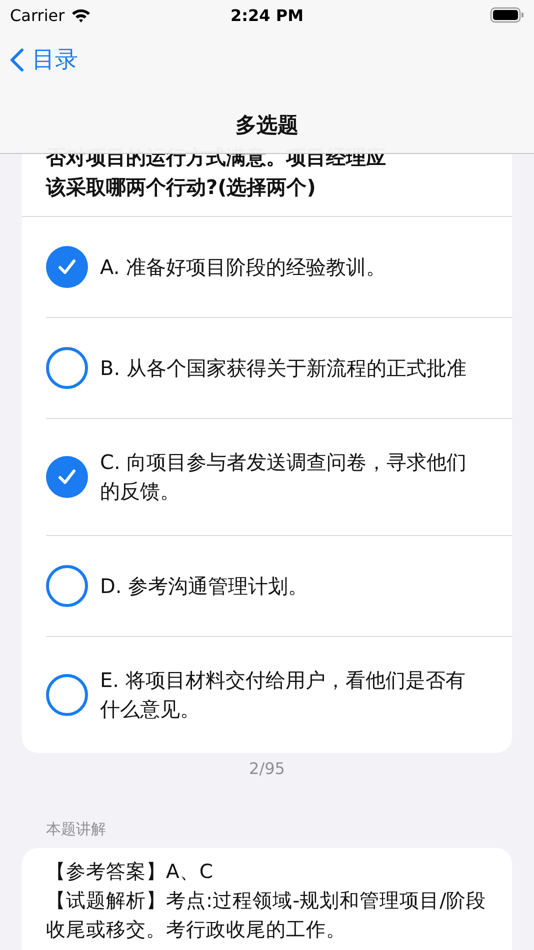  What do you see at coordinates (181, 187) in the screenshot?
I see `question-text: 该采取哪两个行动?(选择两个)` at bounding box center [181, 187].